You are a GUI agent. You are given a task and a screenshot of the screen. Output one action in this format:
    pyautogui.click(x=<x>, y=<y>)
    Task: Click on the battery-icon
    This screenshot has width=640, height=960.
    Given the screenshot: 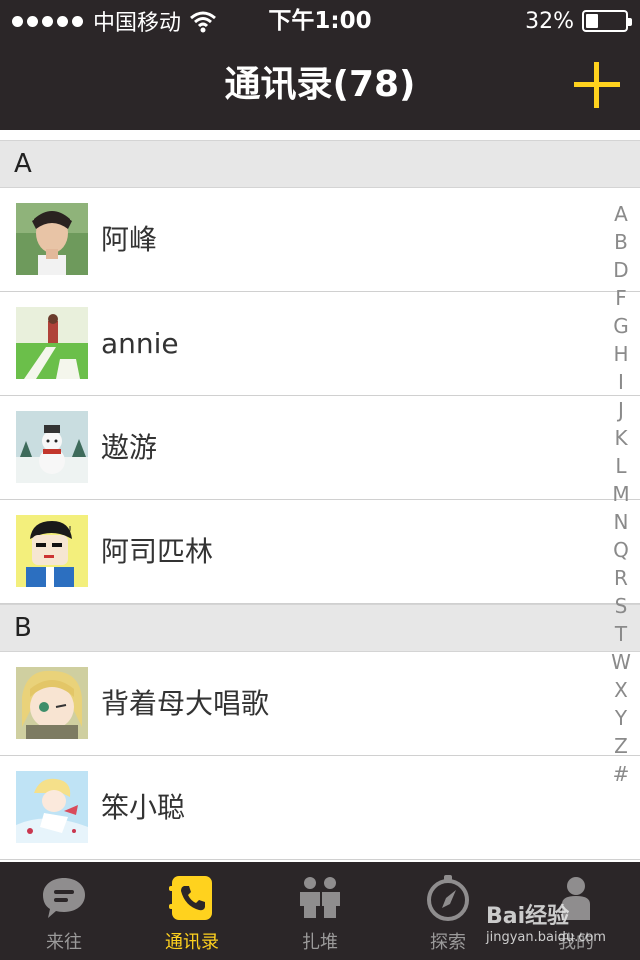 What is the action you would take?
    pyautogui.click(x=607, y=21)
    